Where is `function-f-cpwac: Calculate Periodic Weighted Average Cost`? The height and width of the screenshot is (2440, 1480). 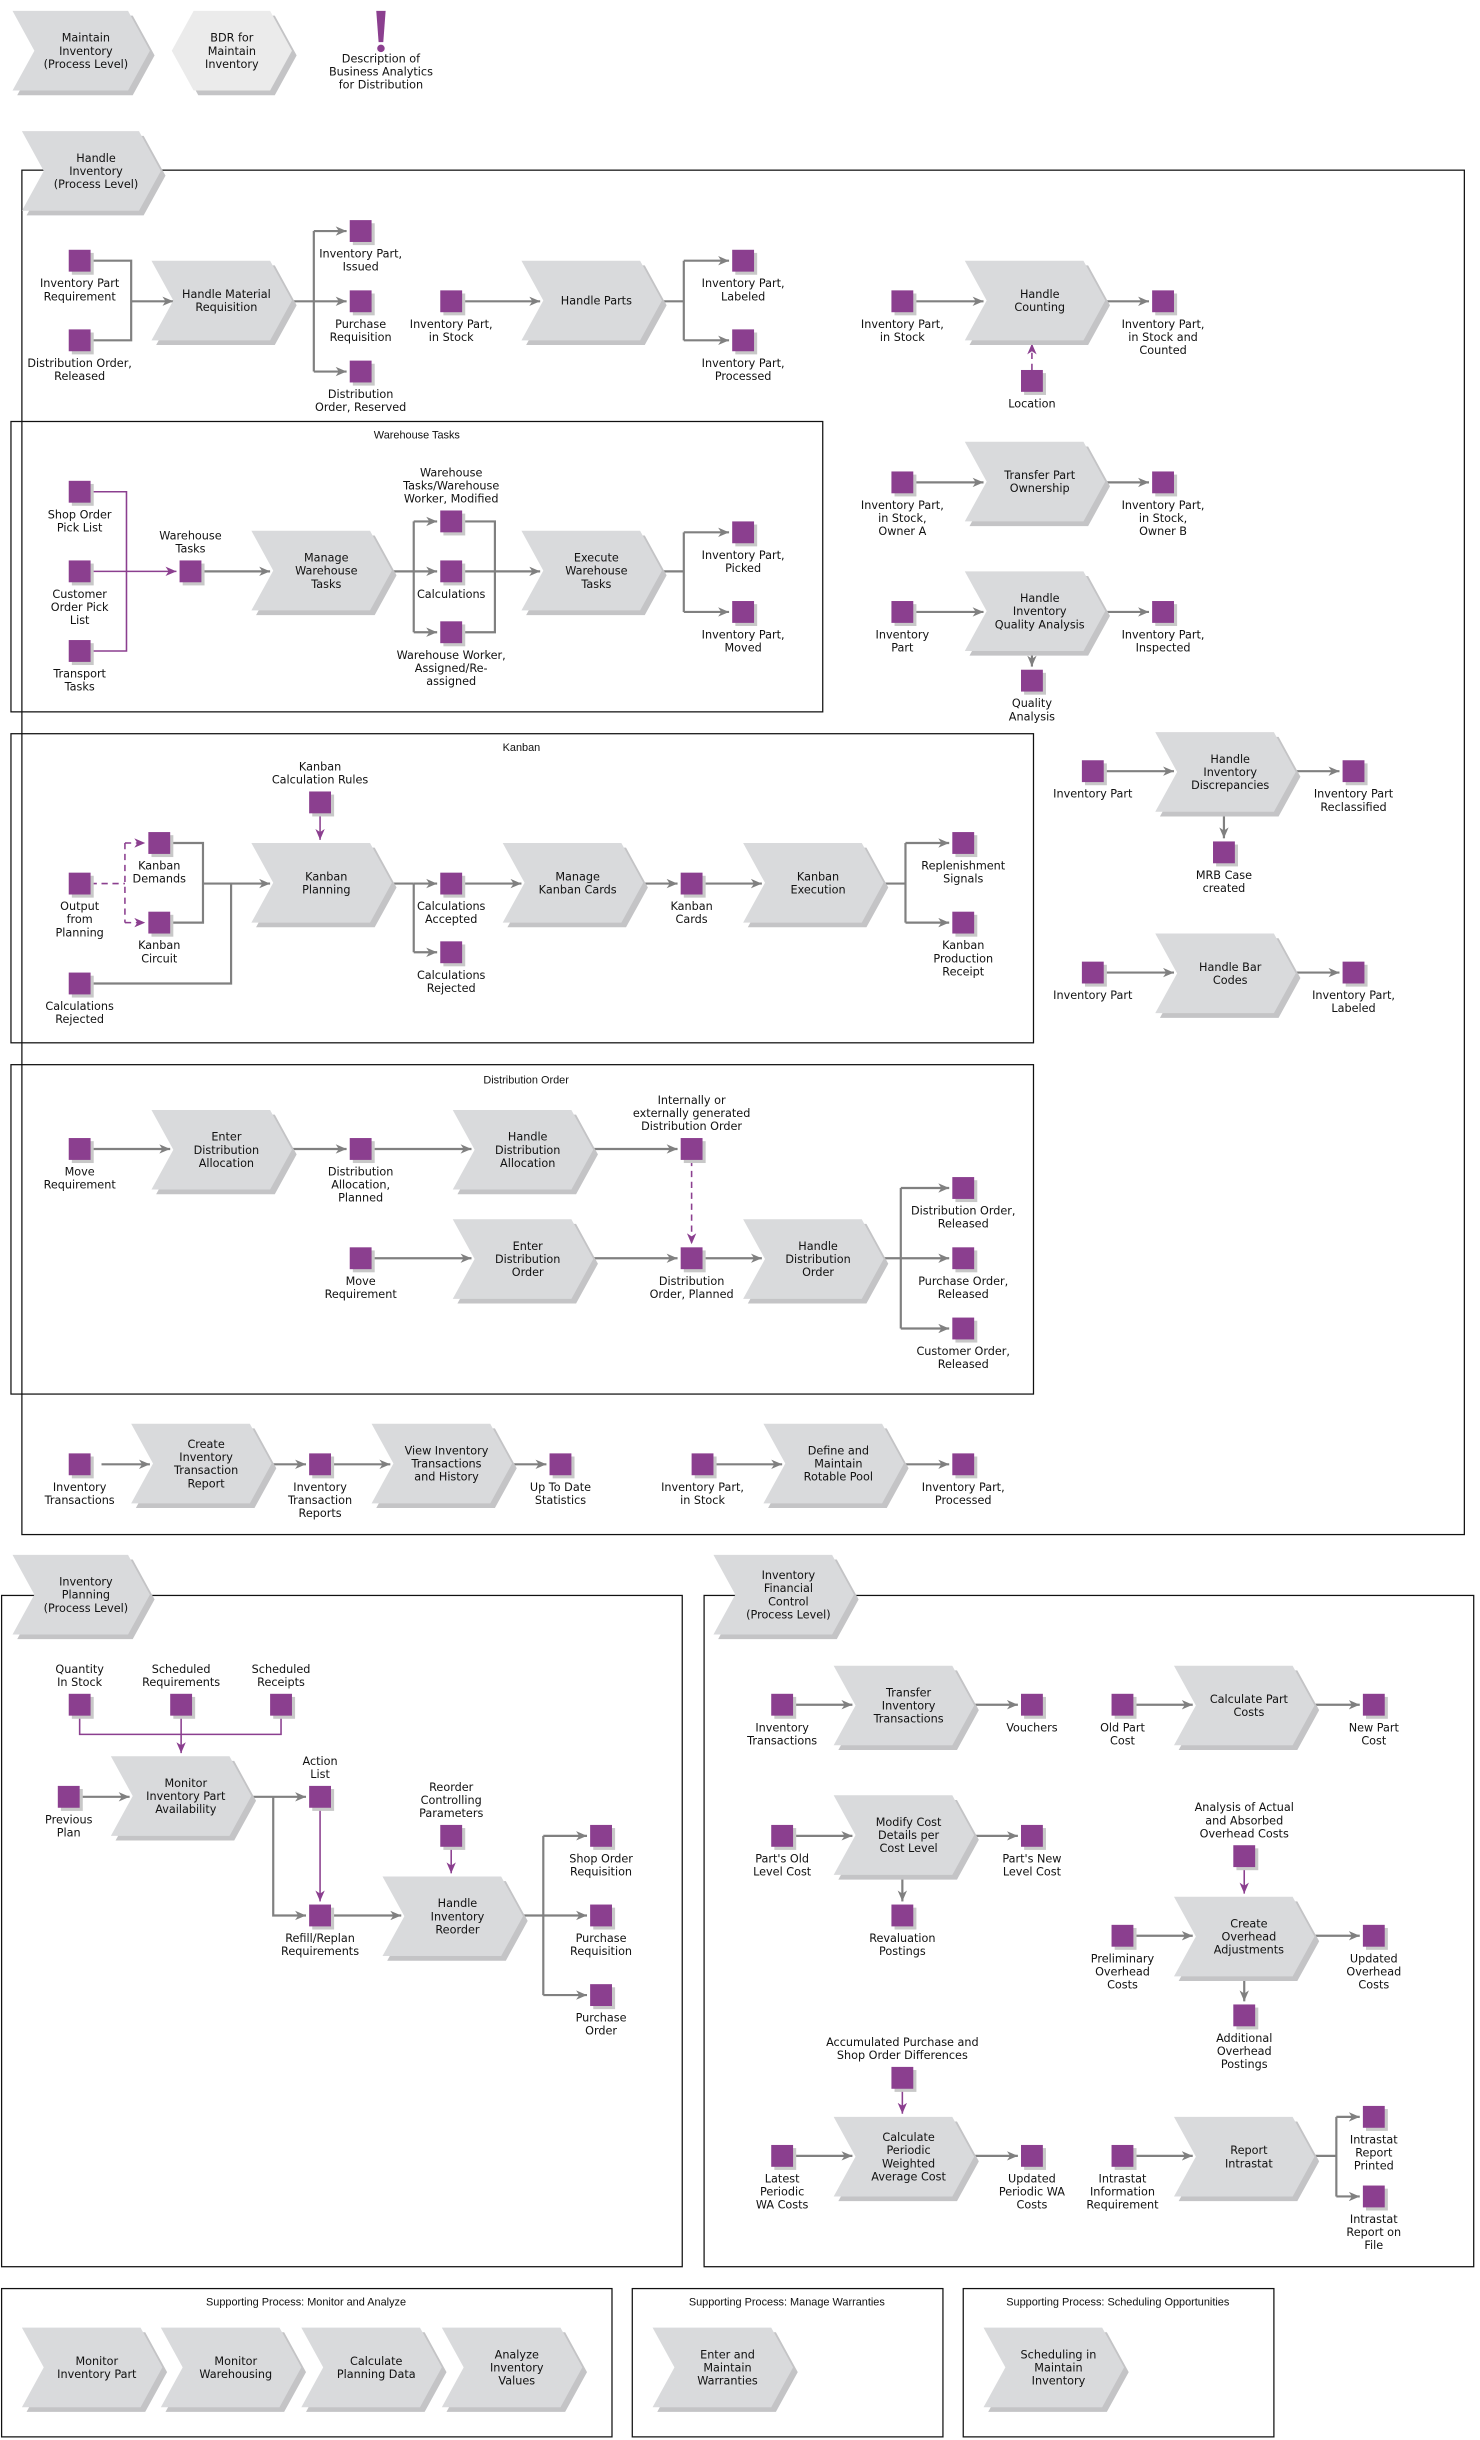
function-f-cpwac: Calculate Periodic Weighted Average Cost is located at coordinates (906, 2159).